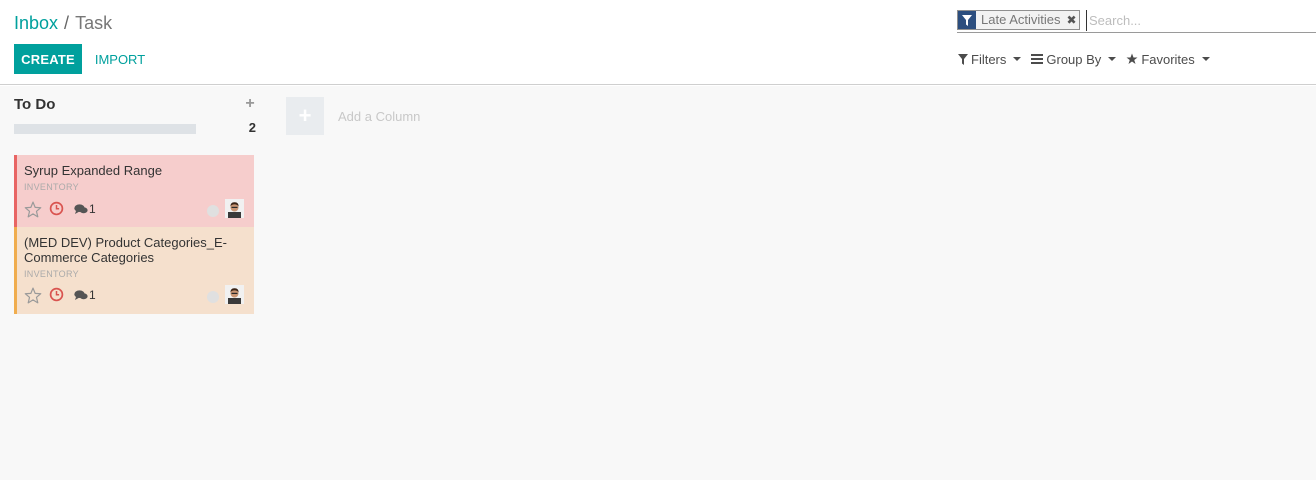 The width and height of the screenshot is (1316, 480). I want to click on column-record-count: 2, so click(252, 127).